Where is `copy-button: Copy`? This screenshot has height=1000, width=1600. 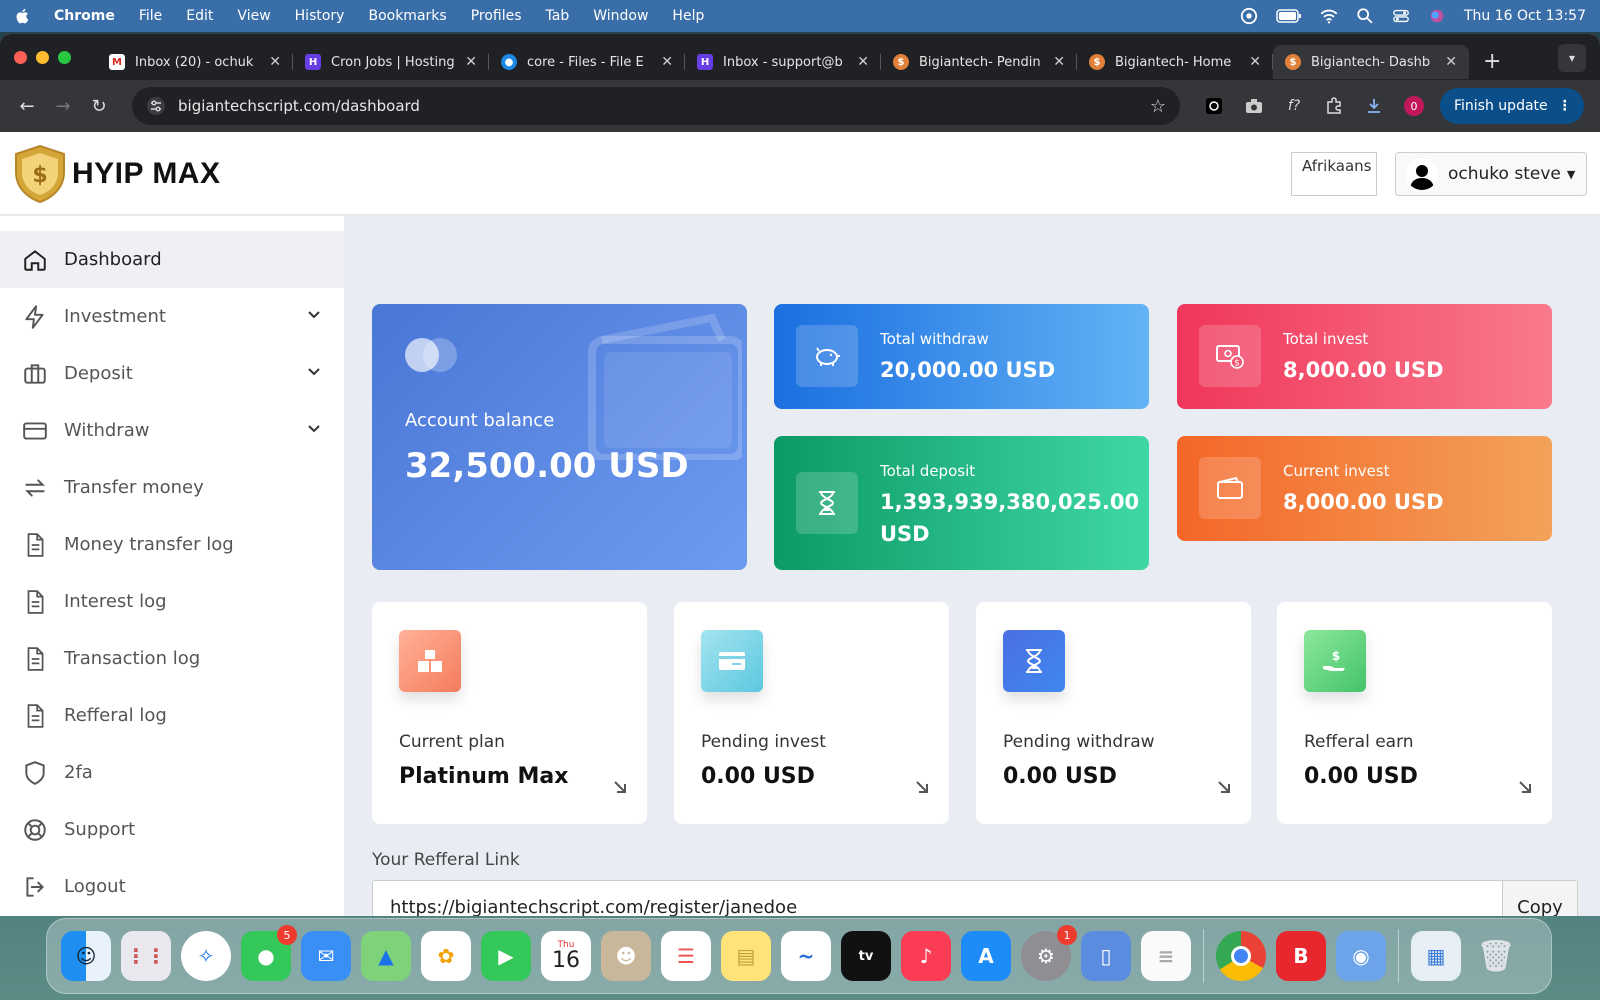
copy-button: Copy is located at coordinates (1539, 898).